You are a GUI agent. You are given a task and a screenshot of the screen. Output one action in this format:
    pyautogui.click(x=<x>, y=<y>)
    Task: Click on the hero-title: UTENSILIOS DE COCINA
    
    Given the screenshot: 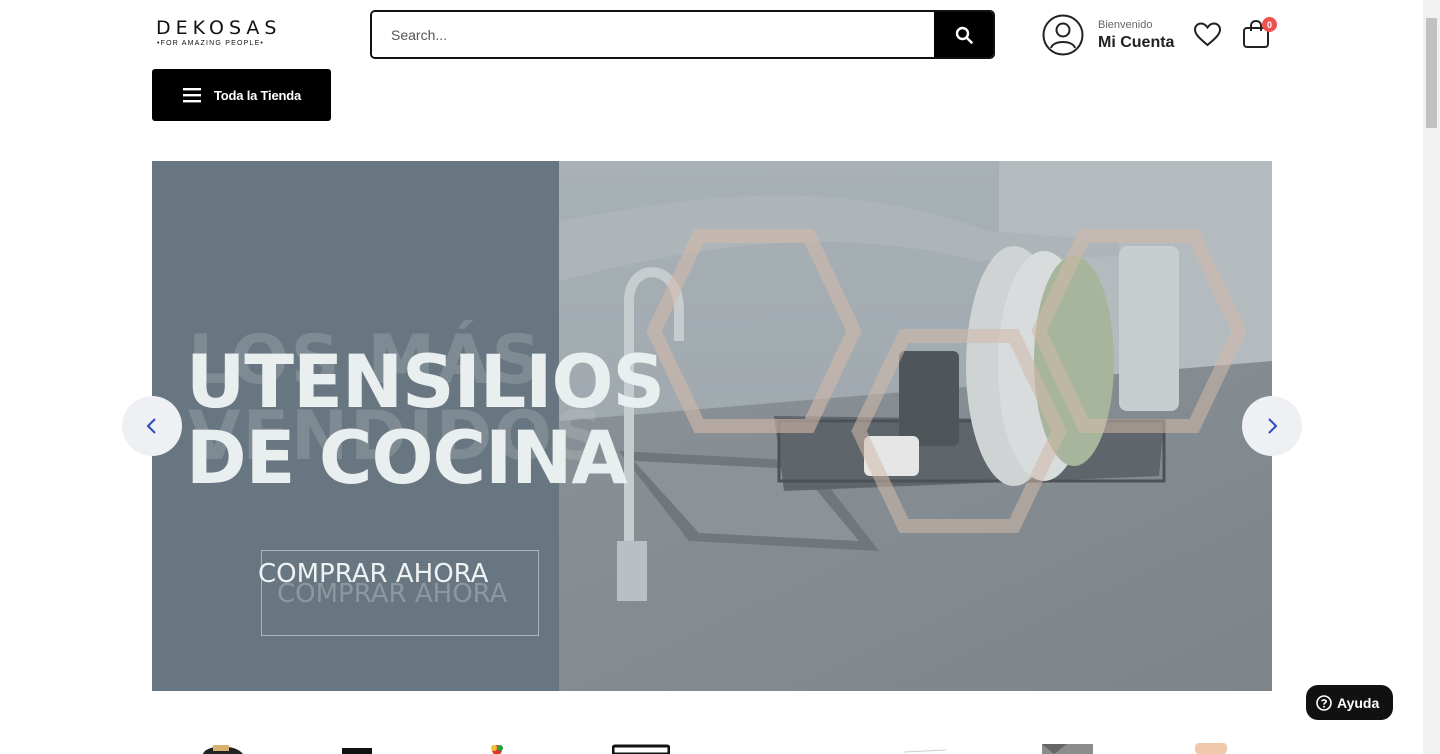 What is the action you would take?
    pyautogui.click(x=446, y=421)
    